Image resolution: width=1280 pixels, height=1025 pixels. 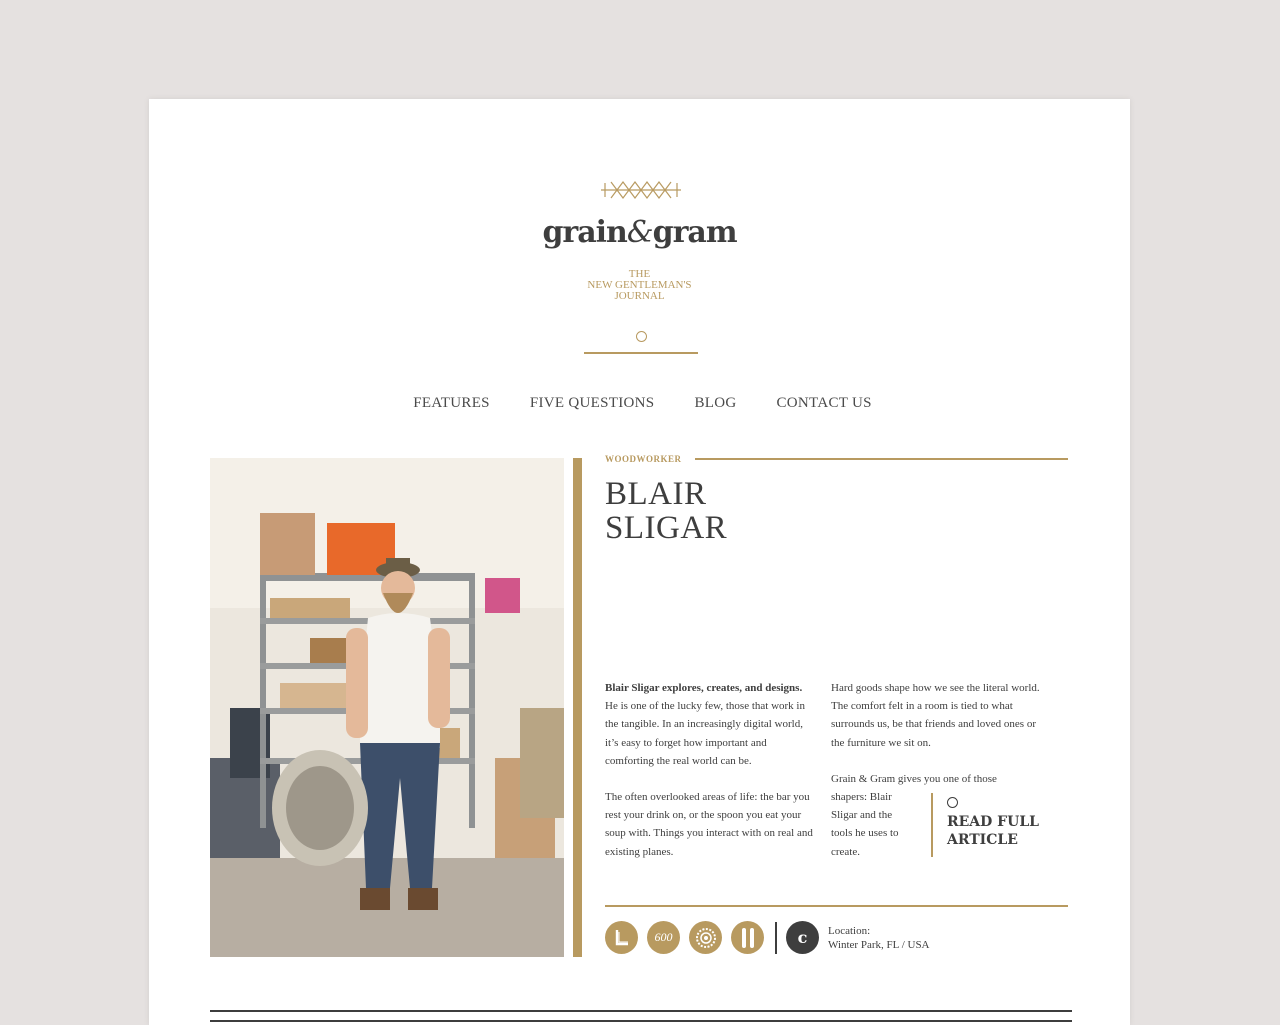 What do you see at coordinates (639, 296) in the screenshot?
I see `tagline-line: JOURNAL` at bounding box center [639, 296].